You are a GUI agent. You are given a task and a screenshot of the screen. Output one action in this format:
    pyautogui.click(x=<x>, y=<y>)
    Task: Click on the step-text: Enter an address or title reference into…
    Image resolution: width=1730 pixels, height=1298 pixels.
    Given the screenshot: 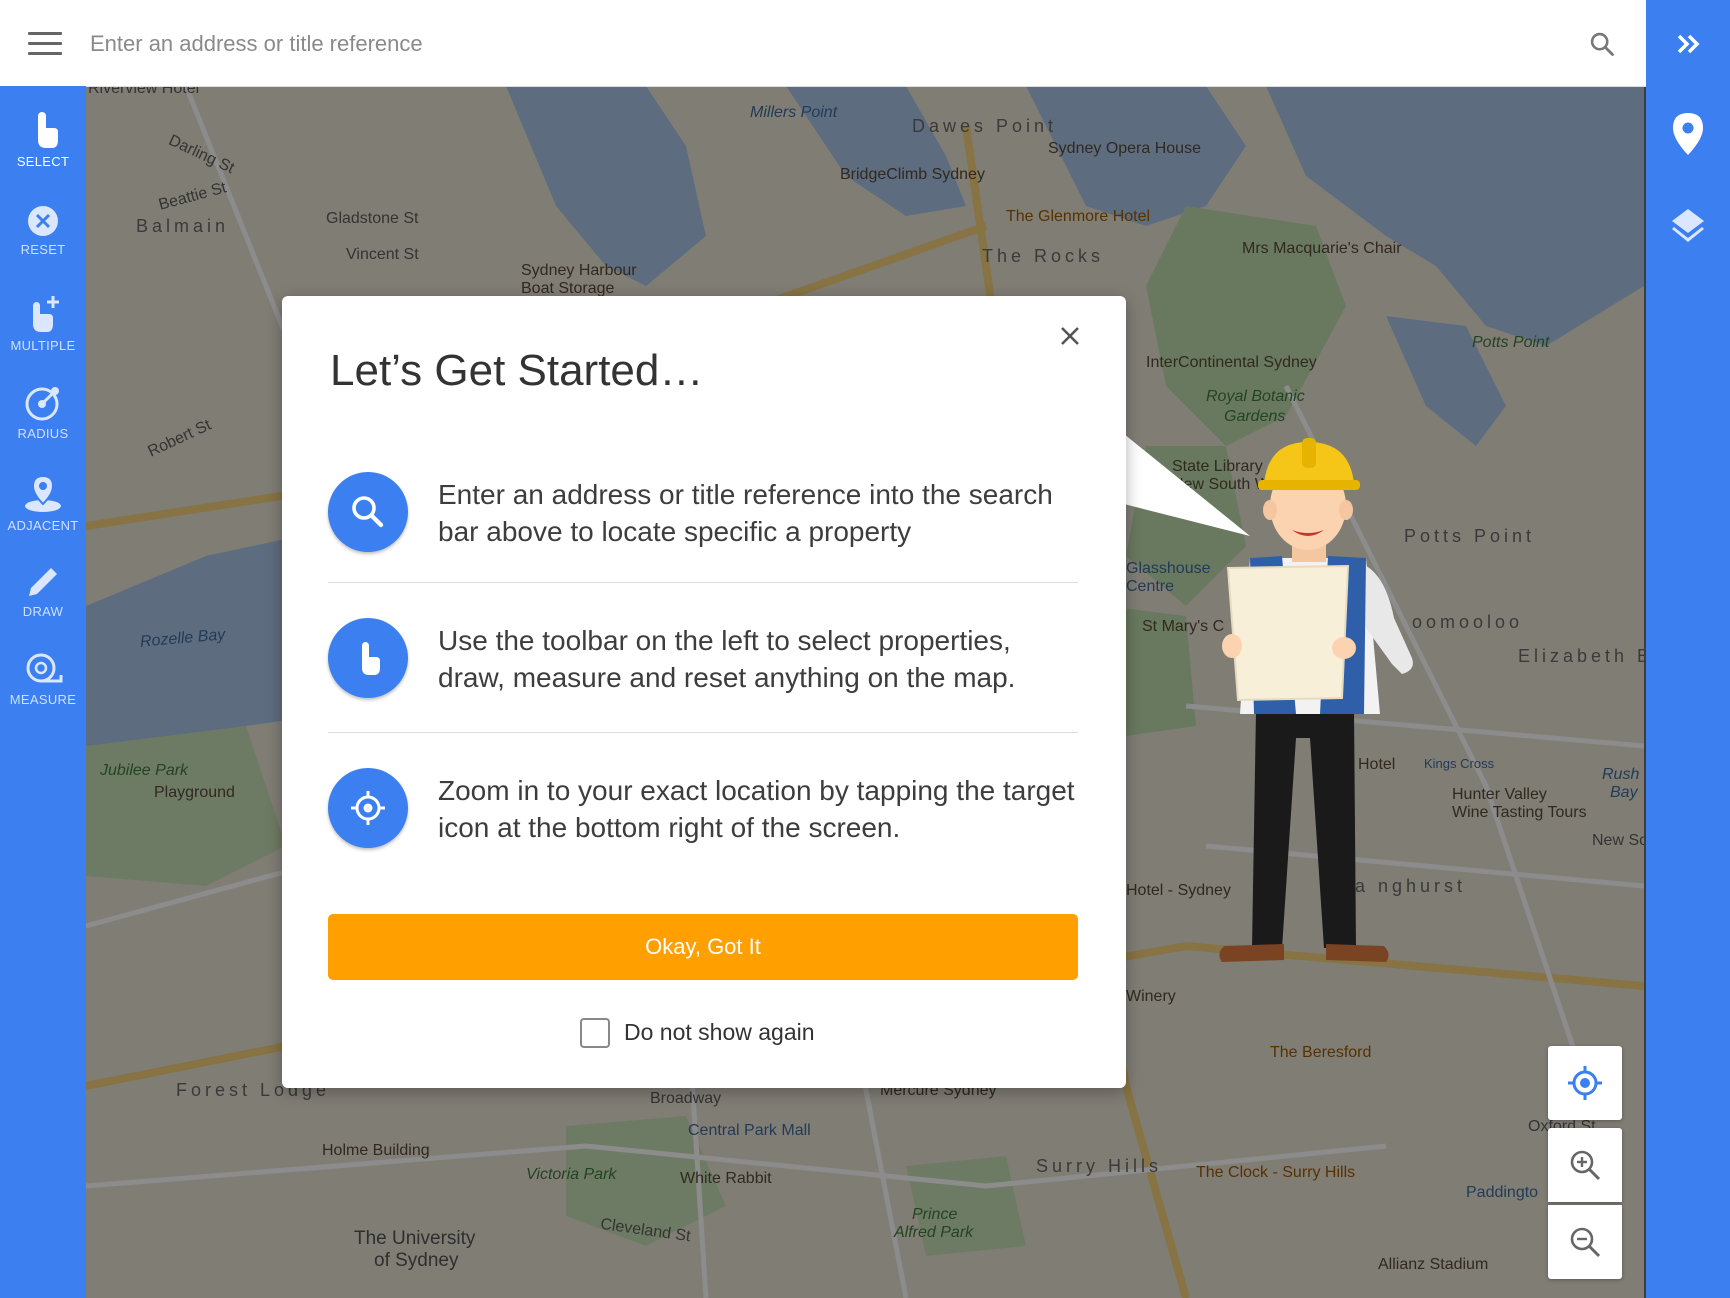 What is the action you would take?
    pyautogui.click(x=745, y=513)
    